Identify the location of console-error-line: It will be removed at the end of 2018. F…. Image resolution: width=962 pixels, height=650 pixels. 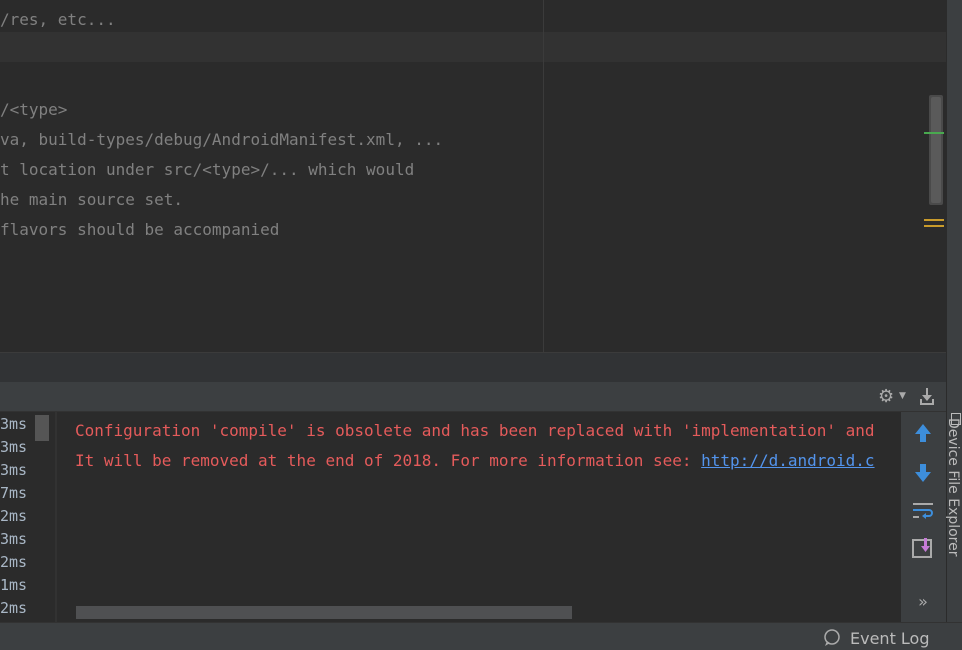
(475, 460).